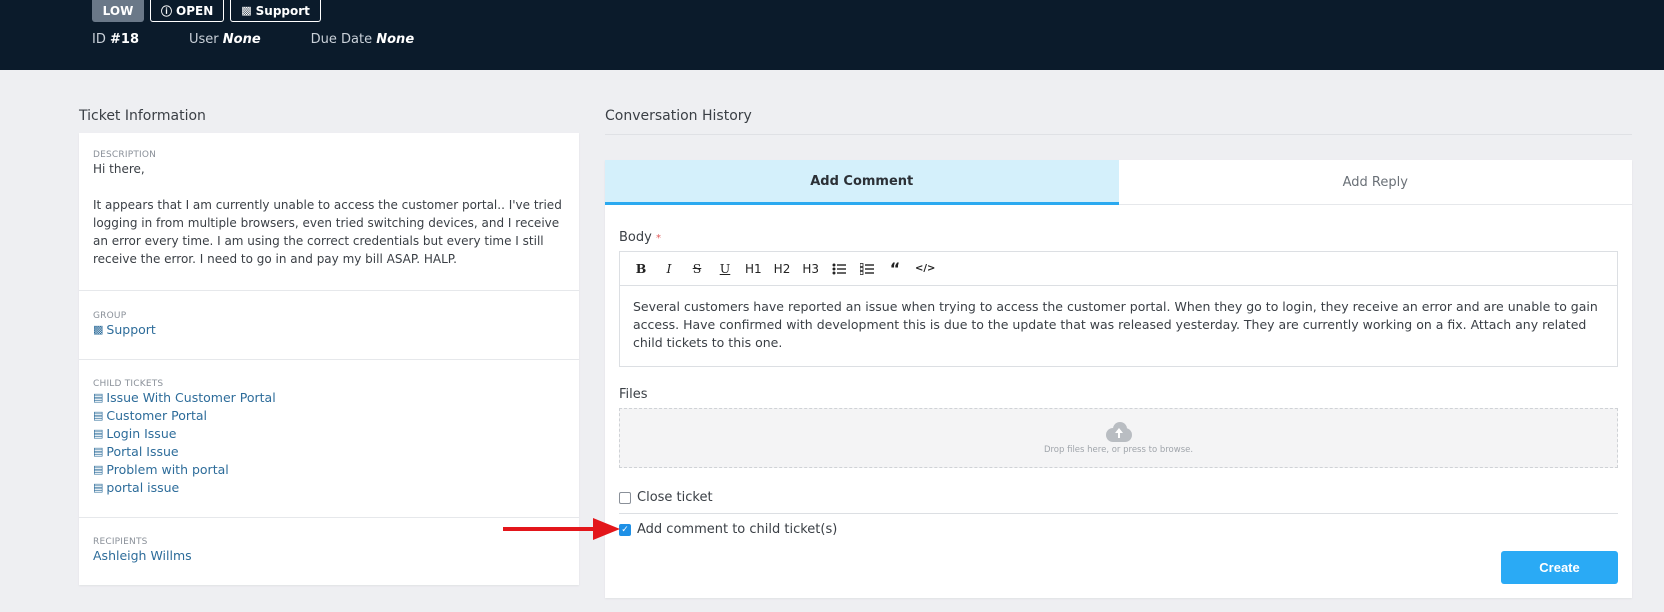 The image size is (1664, 612). Describe the element at coordinates (675, 497) in the screenshot. I see `close-ticket-label: Close ticket` at that location.